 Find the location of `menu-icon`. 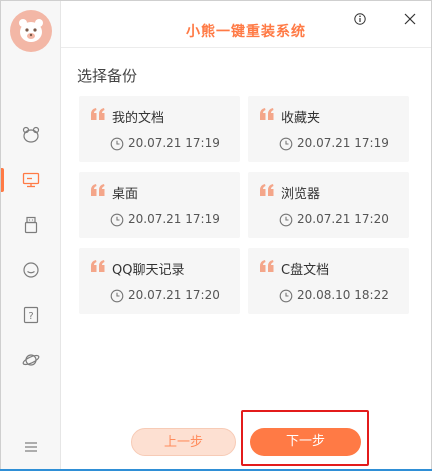

menu-icon is located at coordinates (30, 447).